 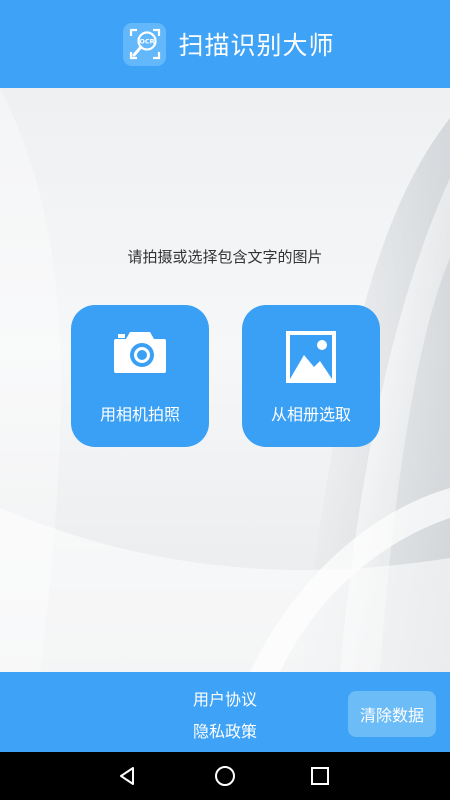 What do you see at coordinates (225, 712) in the screenshot?
I see `footer: 用户协议 隐私政策 清除数据` at bounding box center [225, 712].